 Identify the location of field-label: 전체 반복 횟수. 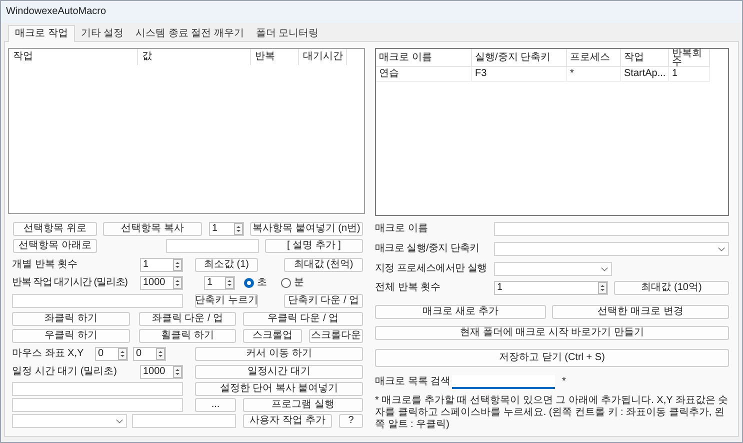
(408, 288).